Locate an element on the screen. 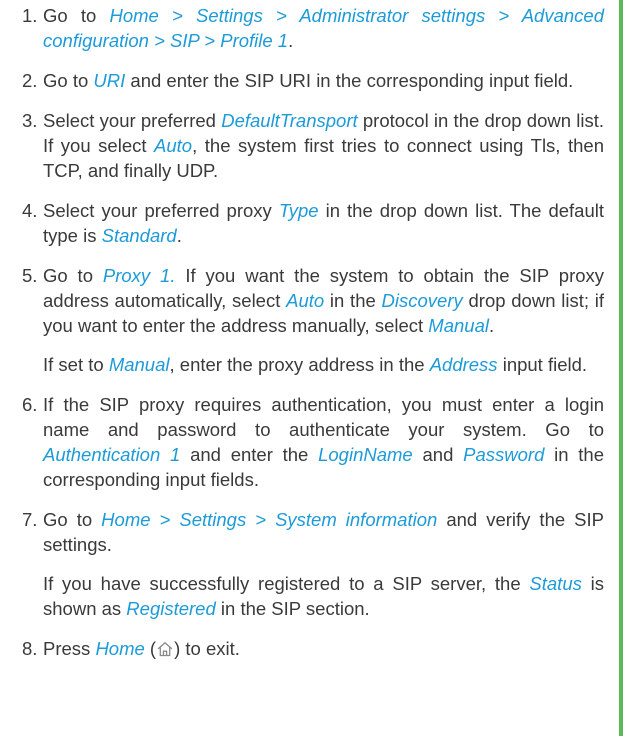 The height and width of the screenshot is (736, 623). step-number: 8. is located at coordinates (30, 648).